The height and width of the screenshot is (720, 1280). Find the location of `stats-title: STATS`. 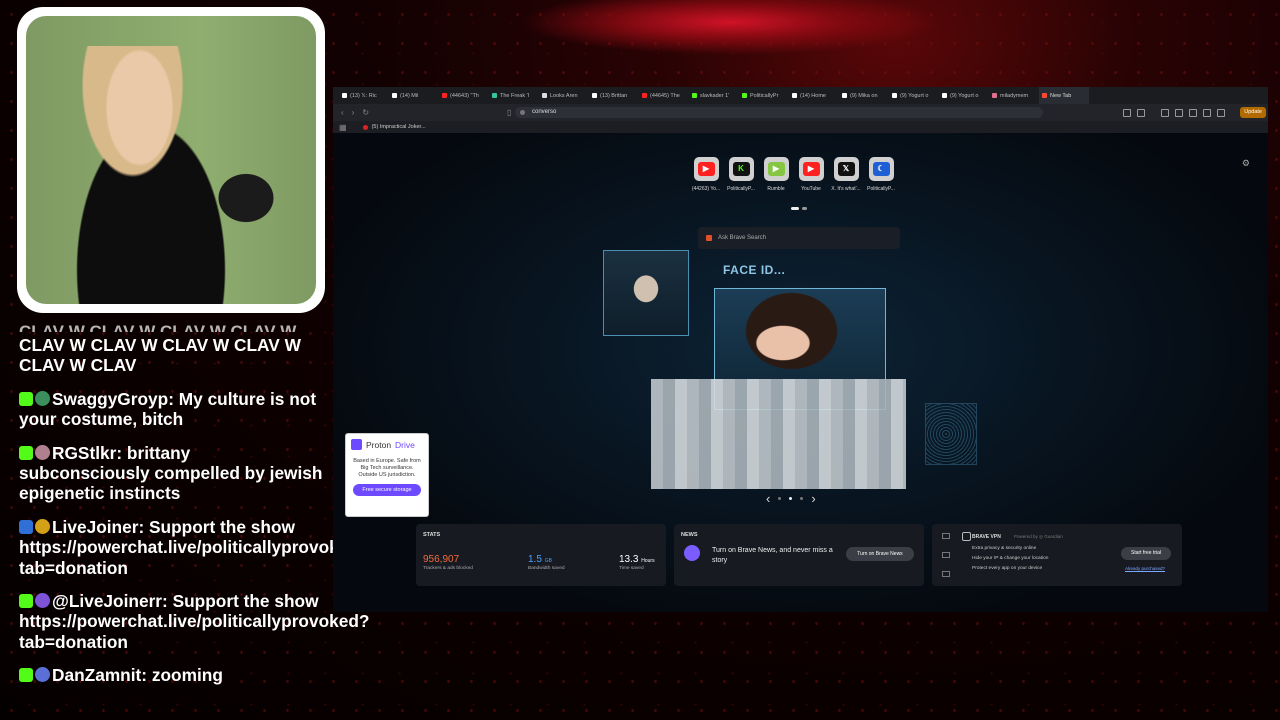

stats-title: STATS is located at coordinates (432, 535).